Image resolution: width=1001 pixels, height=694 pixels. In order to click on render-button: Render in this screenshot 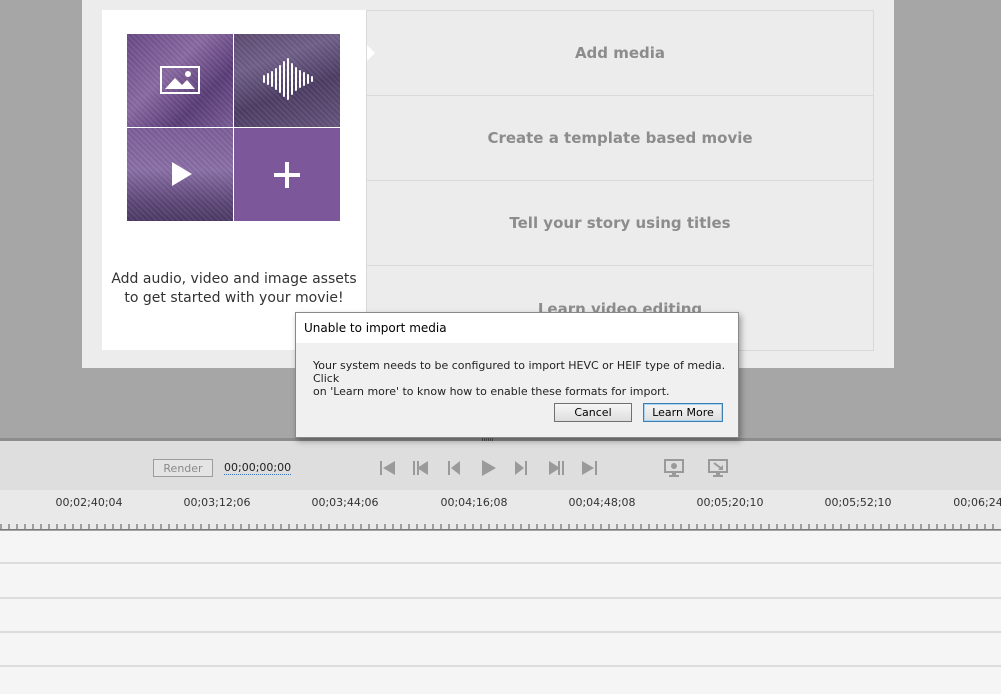, I will do `click(183, 468)`.